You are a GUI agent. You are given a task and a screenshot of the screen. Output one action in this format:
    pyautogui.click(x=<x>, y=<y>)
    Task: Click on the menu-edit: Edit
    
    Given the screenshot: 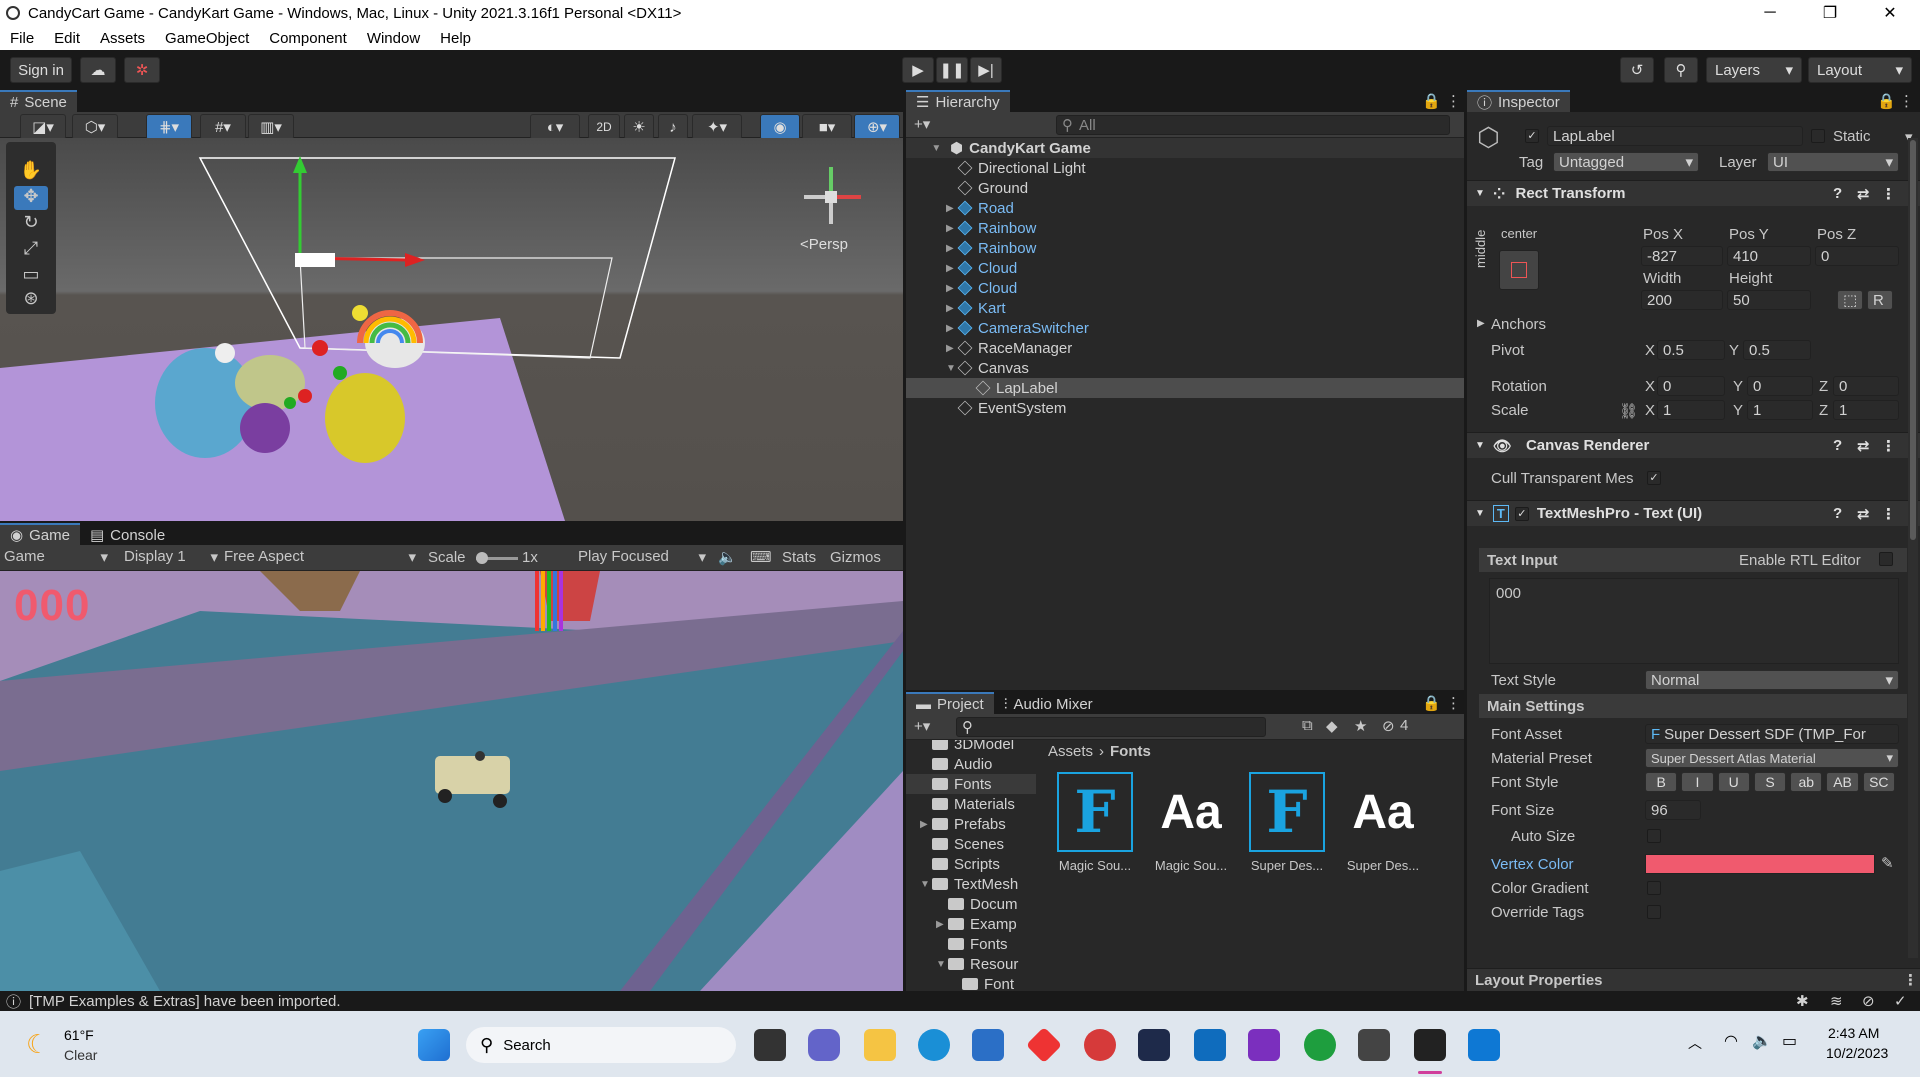 What is the action you would take?
    pyautogui.click(x=67, y=38)
    